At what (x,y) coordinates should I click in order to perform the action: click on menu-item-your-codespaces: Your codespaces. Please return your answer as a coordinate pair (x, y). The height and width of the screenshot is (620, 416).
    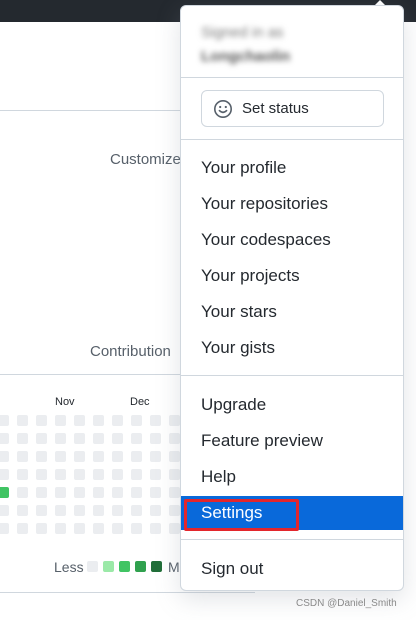
    Looking at the image, I should click on (292, 240).